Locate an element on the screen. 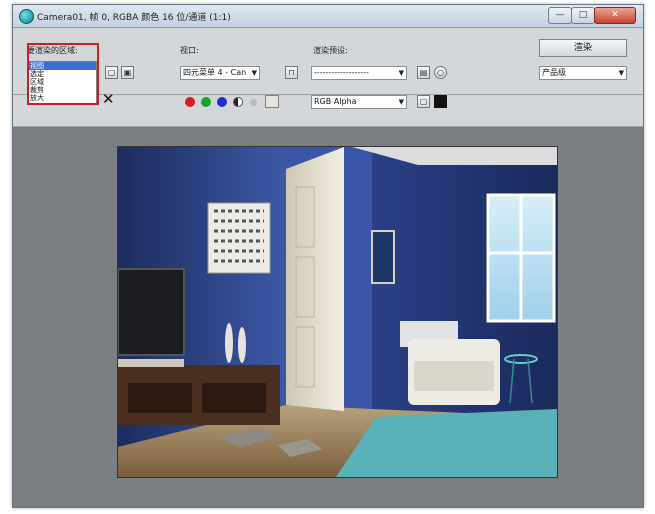  render-setup-icon: ▤ is located at coordinates (423, 72).